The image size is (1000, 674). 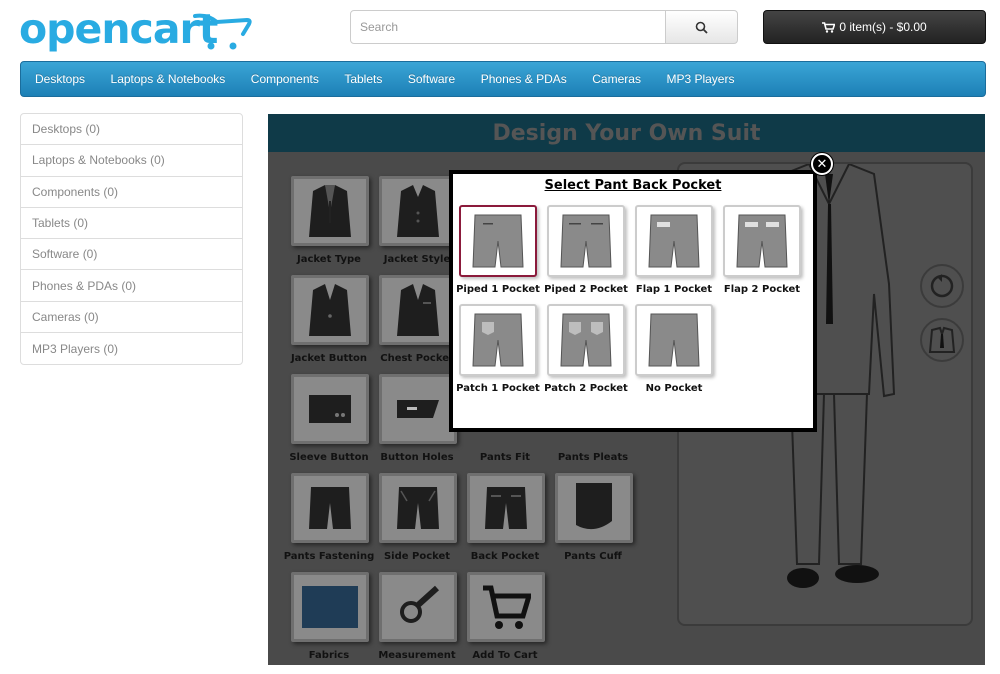 I want to click on fabric-swatch-icon, so click(x=330, y=607).